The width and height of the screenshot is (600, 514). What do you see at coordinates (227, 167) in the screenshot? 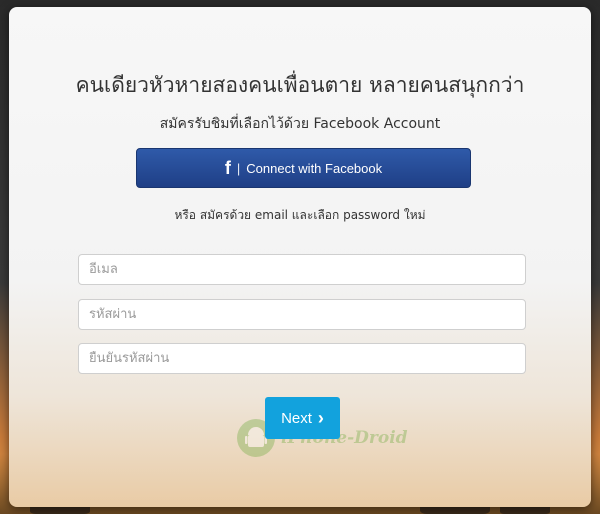
I see `facebook-icon: f` at bounding box center [227, 167].